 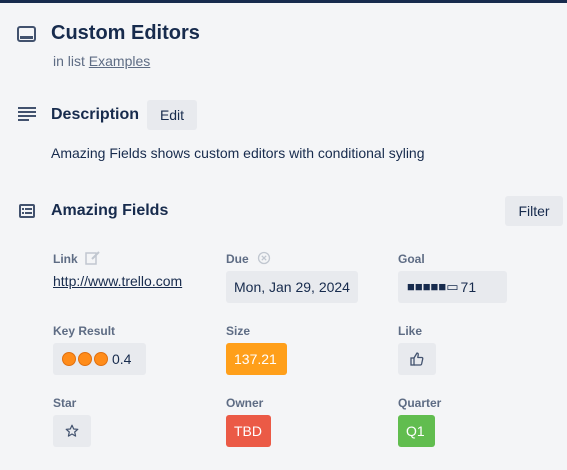 I want to click on quarter-badge: Q1, so click(x=416, y=431).